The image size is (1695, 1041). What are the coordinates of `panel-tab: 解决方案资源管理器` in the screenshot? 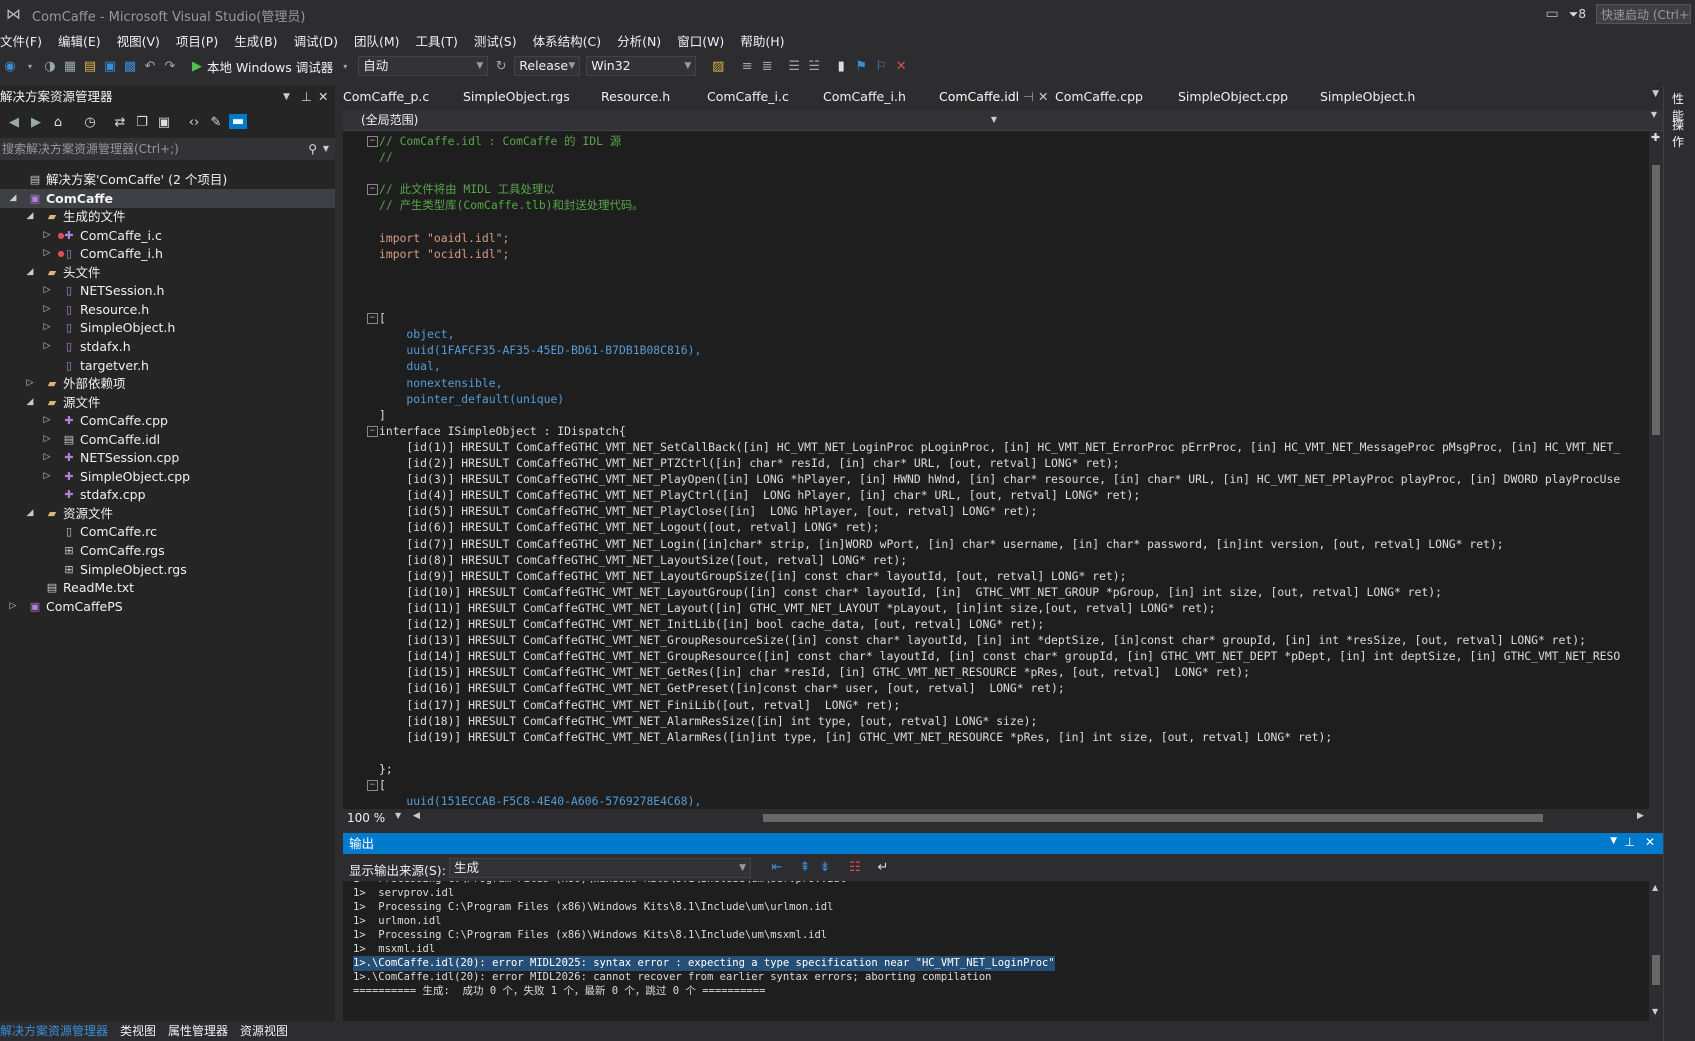 It's located at (57, 1031).